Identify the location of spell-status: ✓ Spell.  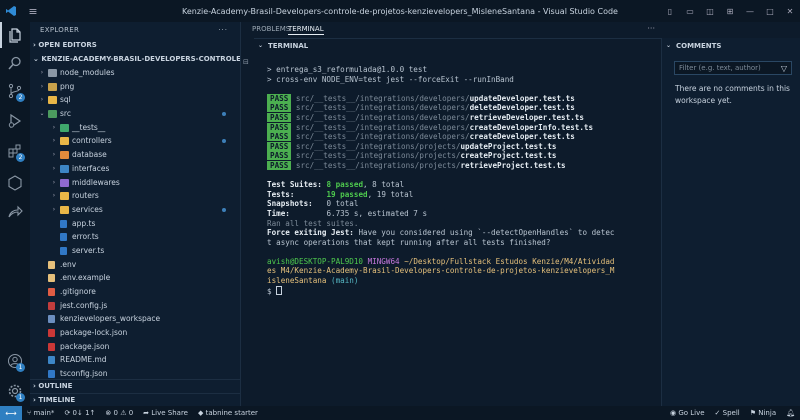
(727, 413).